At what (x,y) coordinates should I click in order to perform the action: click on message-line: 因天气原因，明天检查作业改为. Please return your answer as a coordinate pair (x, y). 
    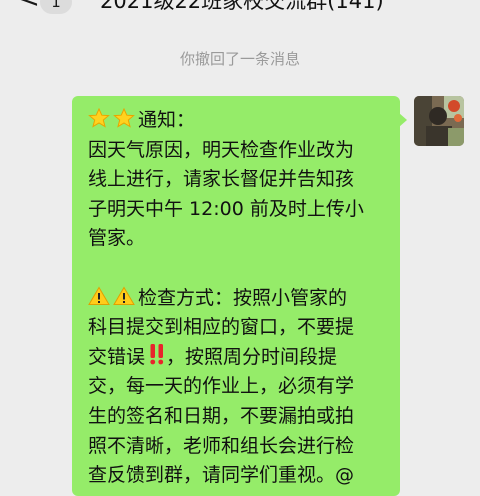
    Looking at the image, I should click on (221, 149).